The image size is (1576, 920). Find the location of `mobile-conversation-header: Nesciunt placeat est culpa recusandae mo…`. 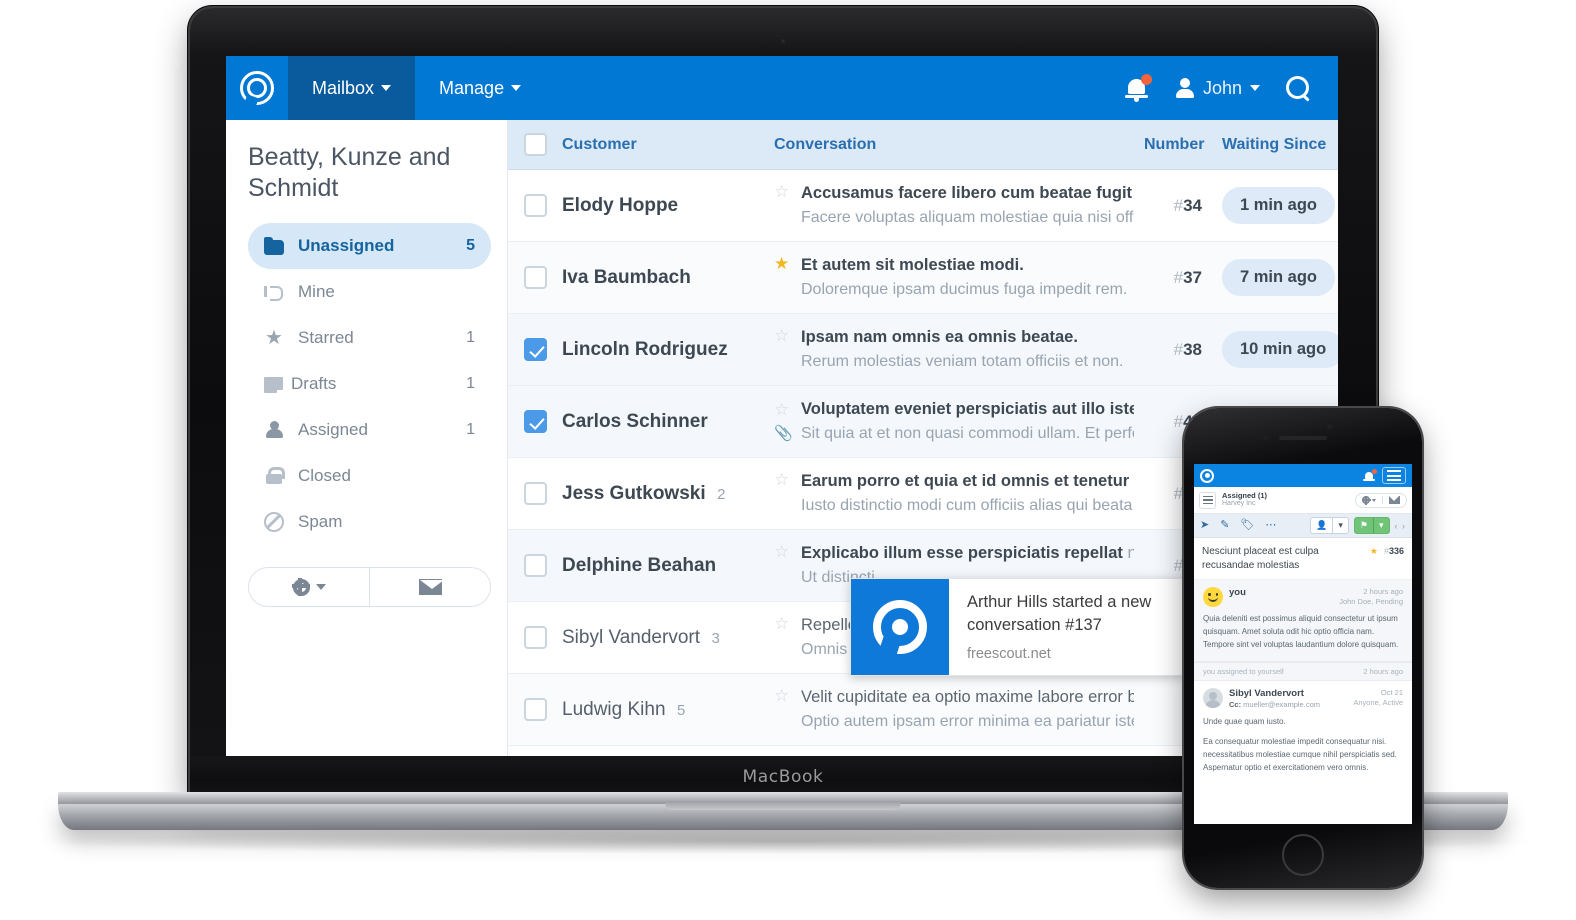

mobile-conversation-header: Nesciunt placeat est culpa recusandae mo… is located at coordinates (1303, 559).